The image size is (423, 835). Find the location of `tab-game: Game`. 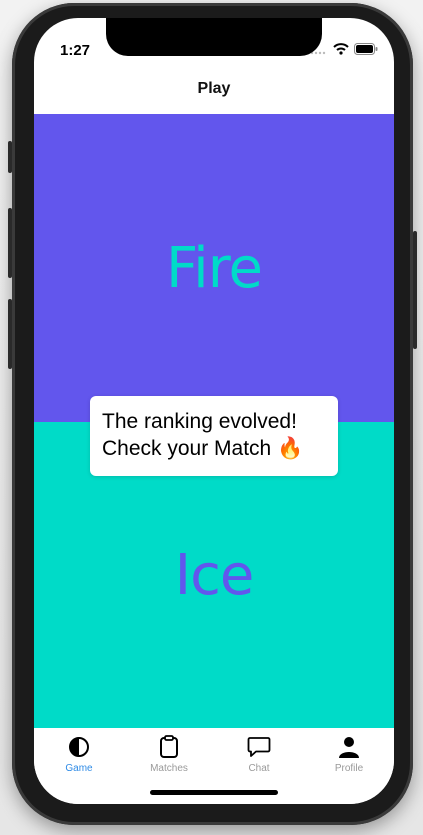

tab-game: Game is located at coordinates (79, 766).